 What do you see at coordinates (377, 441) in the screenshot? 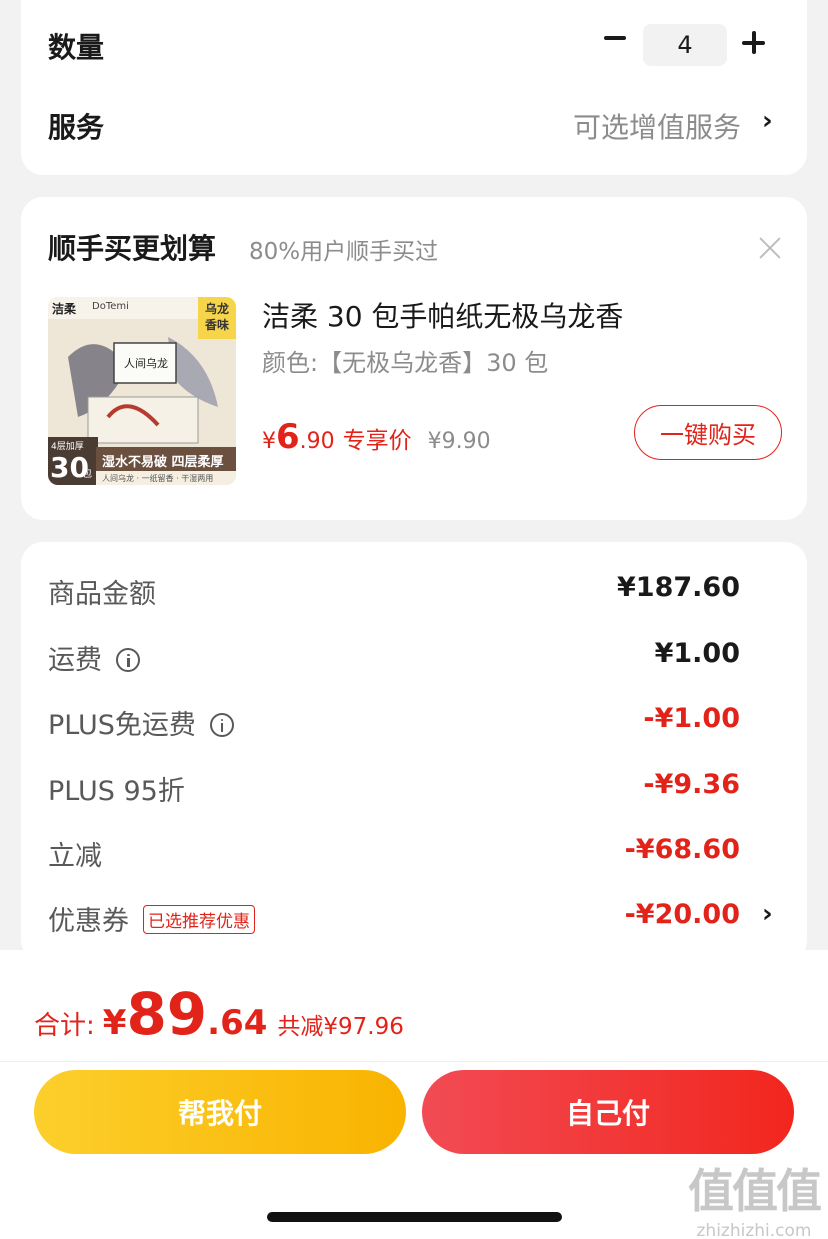
I see `price-tag: 专享价` at bounding box center [377, 441].